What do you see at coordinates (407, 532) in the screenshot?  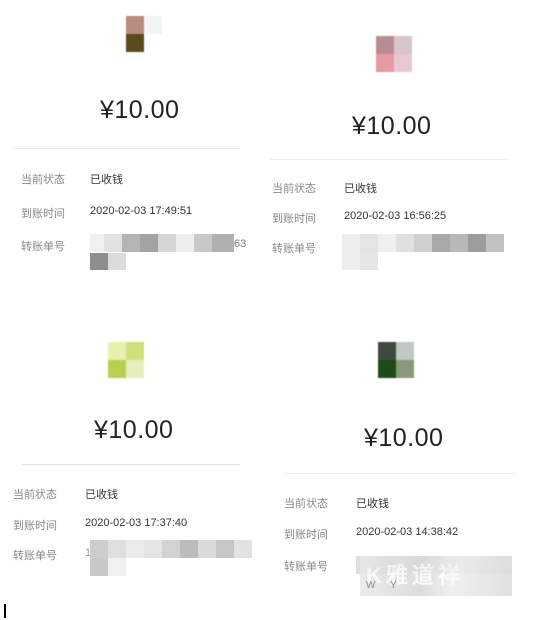 I see `time-value: 2020-02-03 14:38:42` at bounding box center [407, 532].